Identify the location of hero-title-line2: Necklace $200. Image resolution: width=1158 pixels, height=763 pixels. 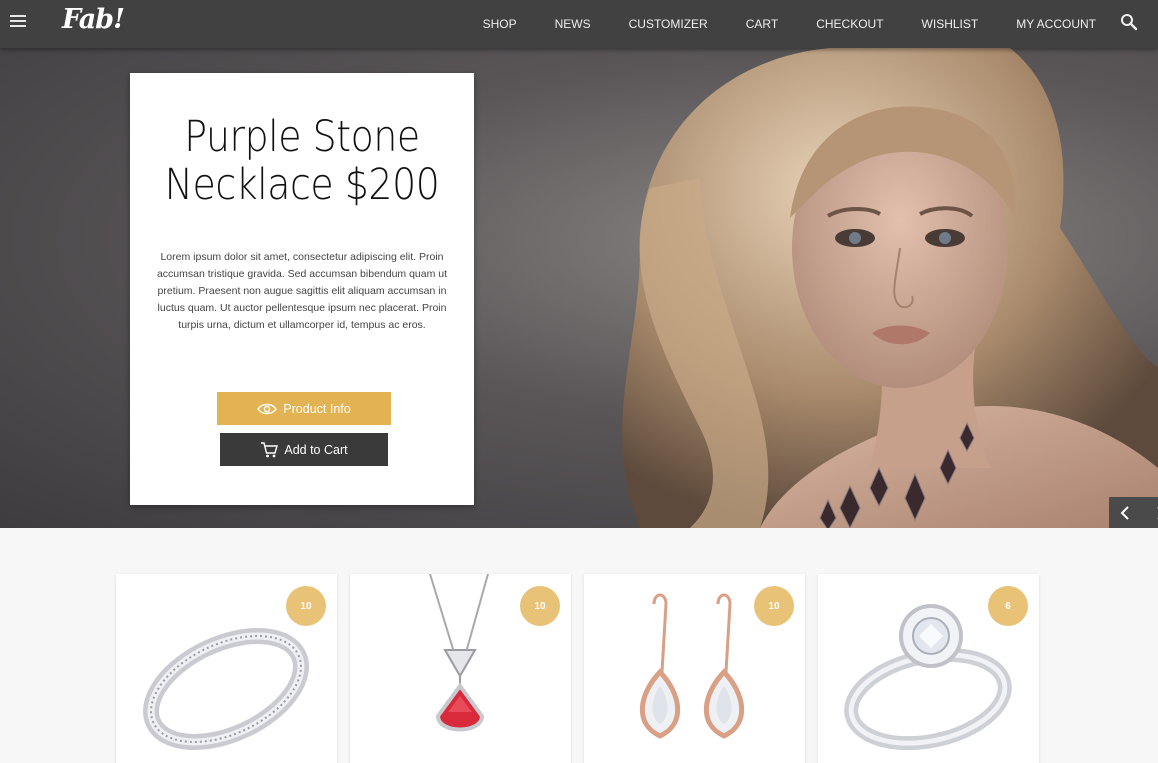
(302, 185).